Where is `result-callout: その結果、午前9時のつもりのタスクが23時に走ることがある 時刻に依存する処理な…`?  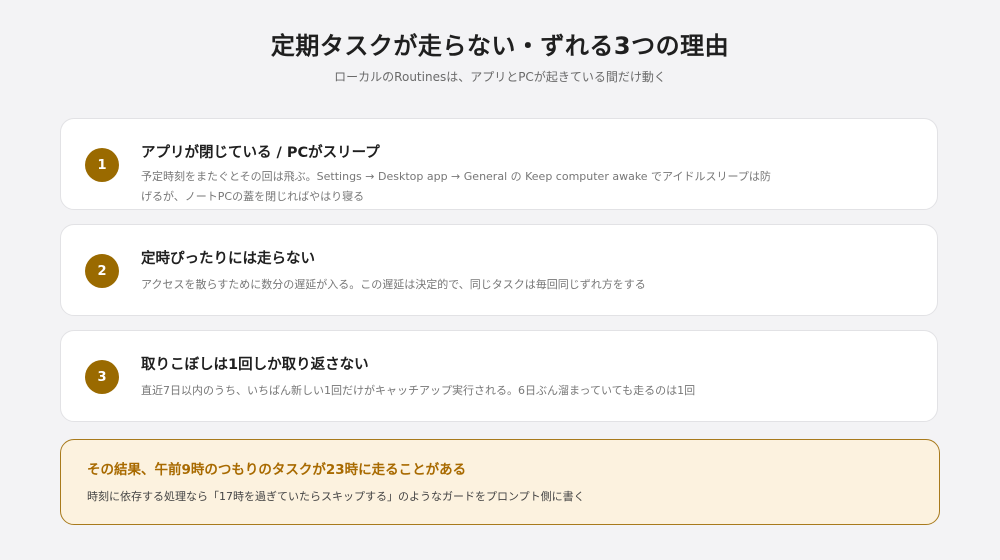 result-callout: その結果、午前9時のつもりのタスクが23時に走ることがある 時刻に依存する処理な… is located at coordinates (500, 482).